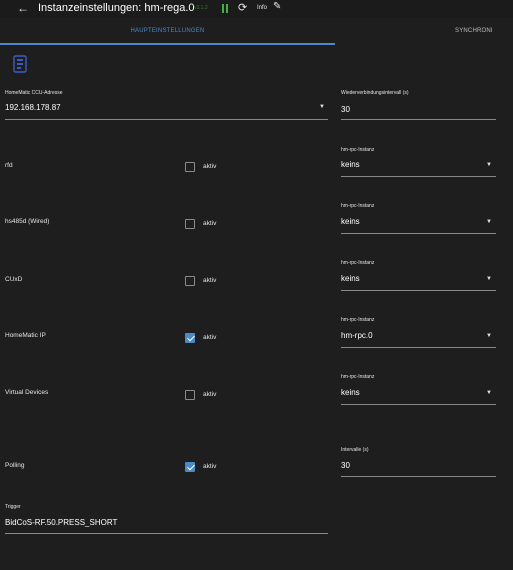 This screenshot has height=570, width=513. I want to click on rfd-instance-select: keins, so click(350, 164).